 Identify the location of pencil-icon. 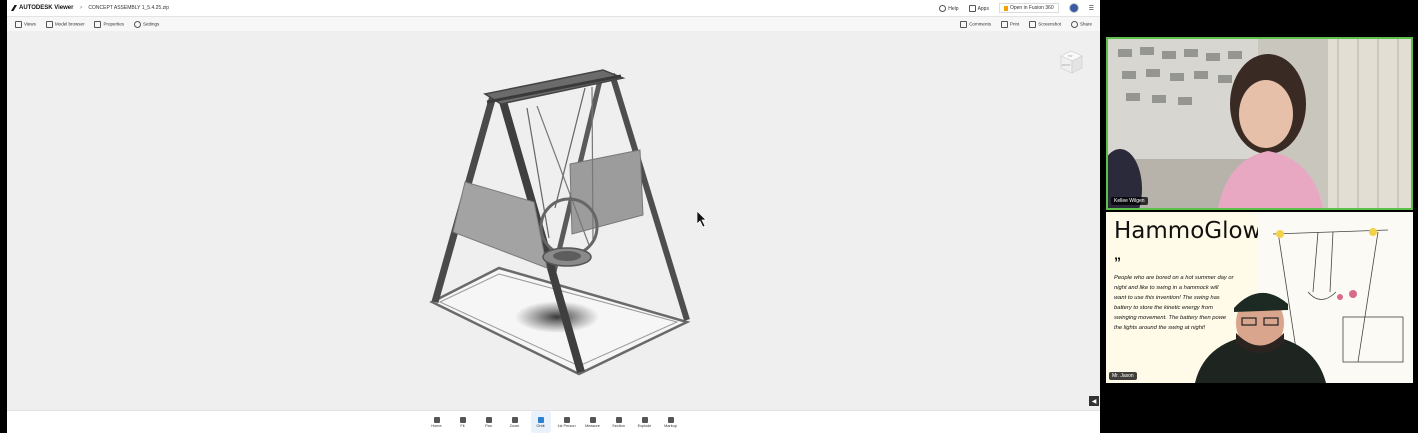
(670, 419).